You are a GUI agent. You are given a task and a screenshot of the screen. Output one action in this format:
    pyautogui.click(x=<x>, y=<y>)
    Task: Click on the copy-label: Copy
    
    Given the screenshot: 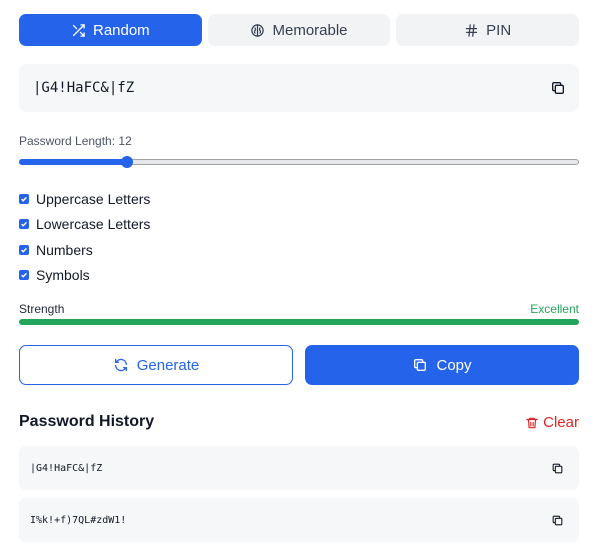 What is the action you would take?
    pyautogui.click(x=454, y=365)
    